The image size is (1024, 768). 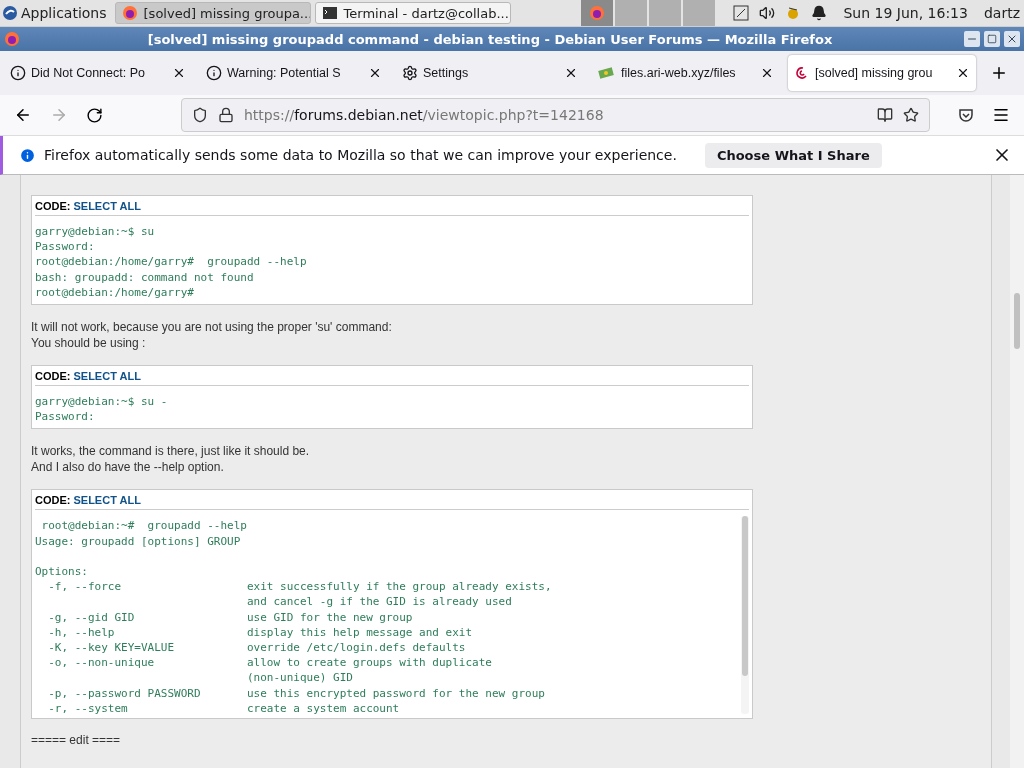 I want to click on user-name: dartz, so click(x=1001, y=13).